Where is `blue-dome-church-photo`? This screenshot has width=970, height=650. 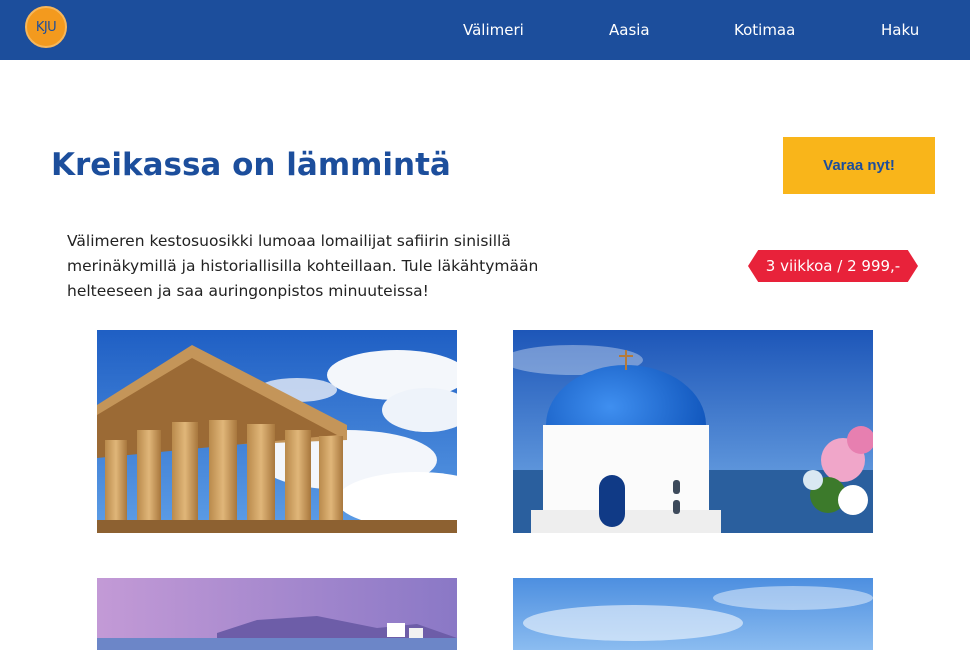
blue-dome-church-photo is located at coordinates (693, 431).